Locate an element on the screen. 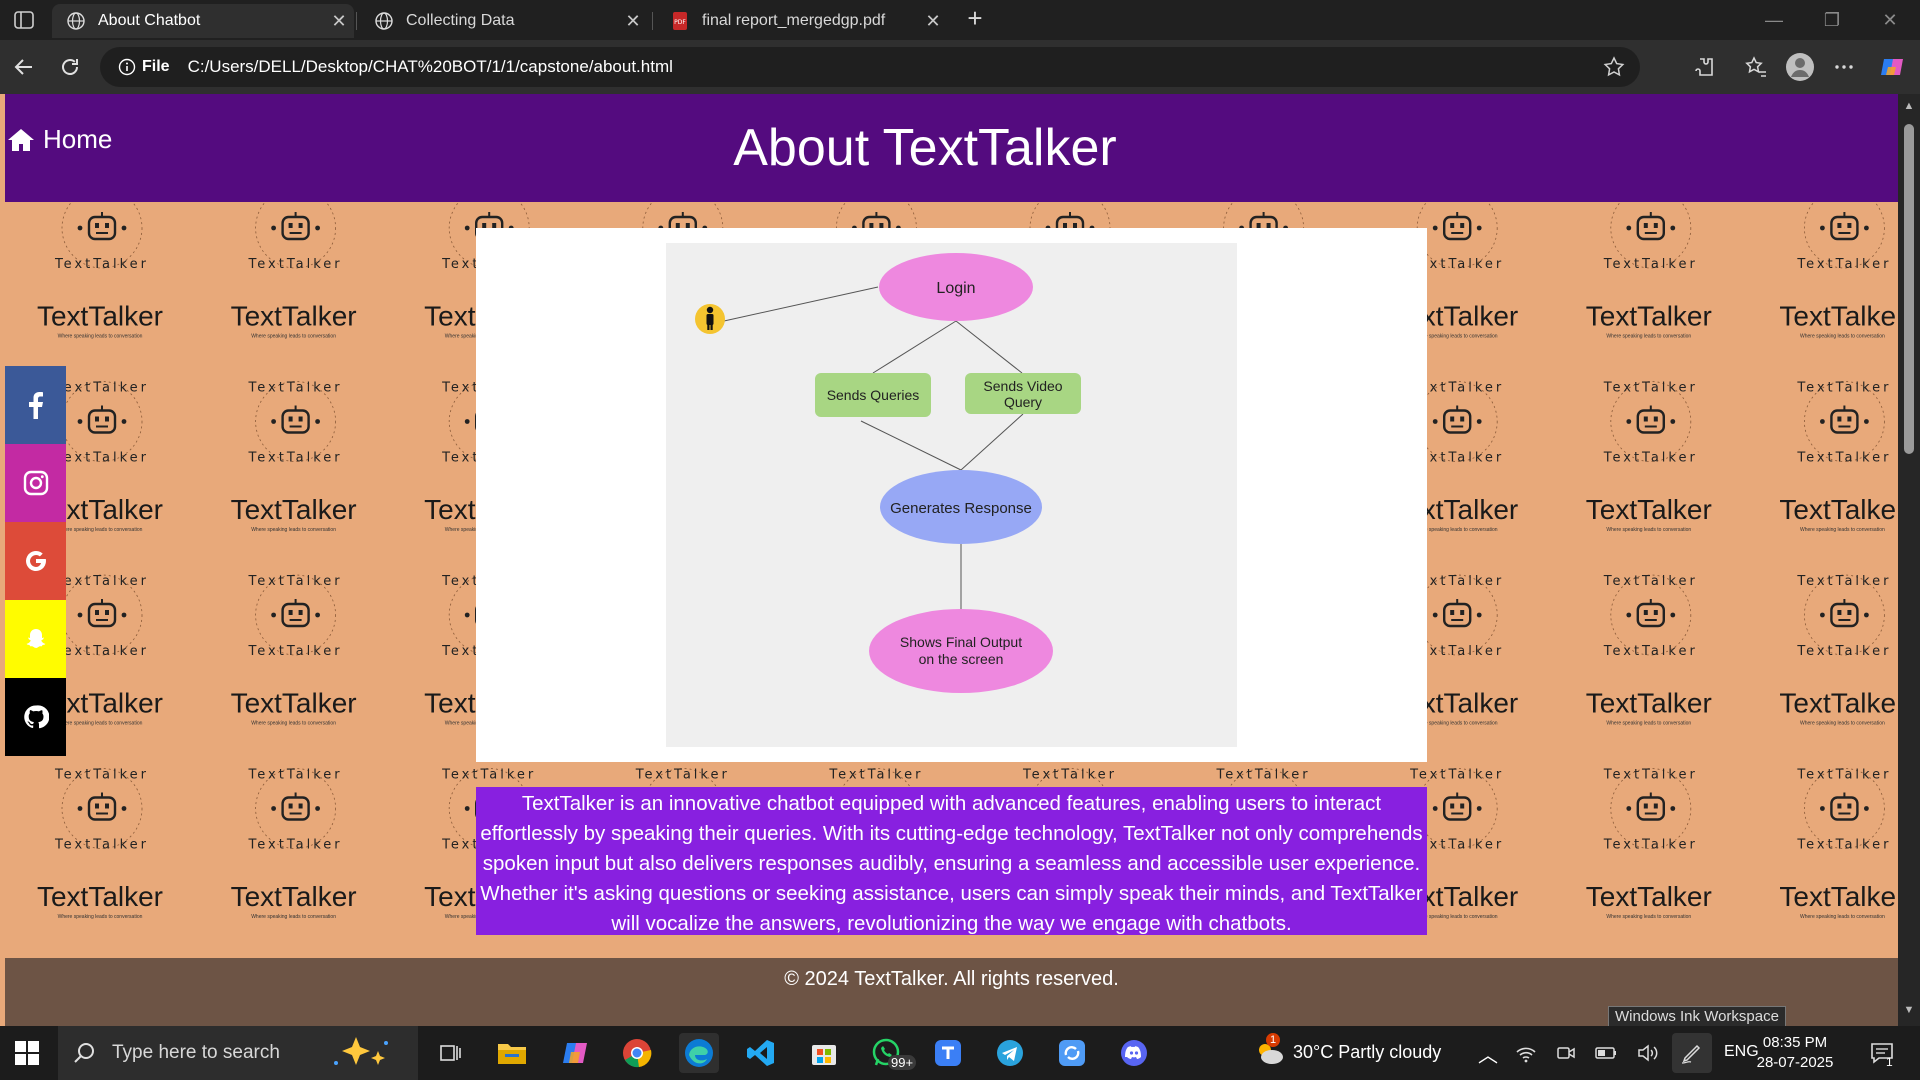  extensions-button is located at coordinates (1704, 67).